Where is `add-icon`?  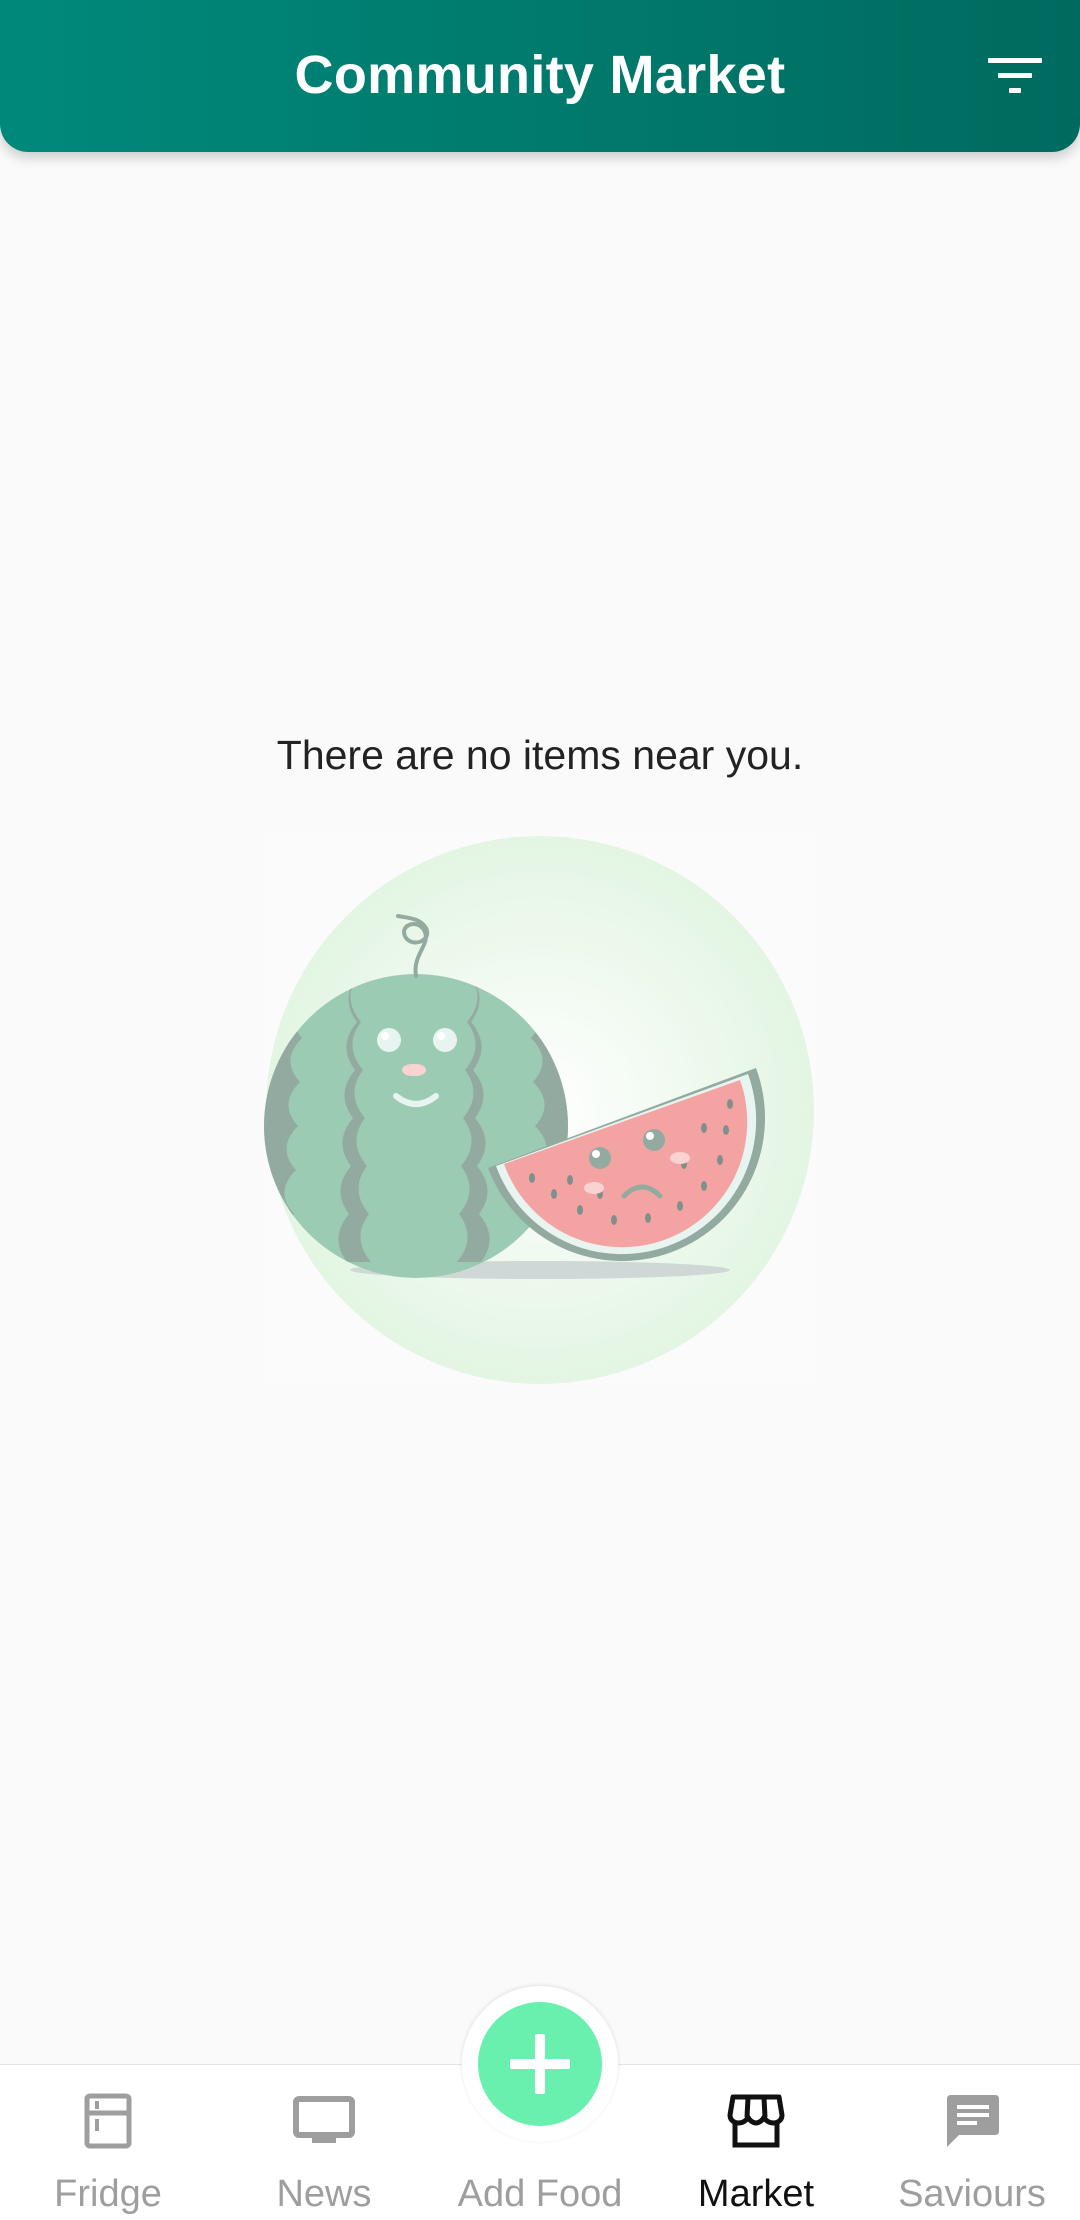
add-icon is located at coordinates (540, 2064).